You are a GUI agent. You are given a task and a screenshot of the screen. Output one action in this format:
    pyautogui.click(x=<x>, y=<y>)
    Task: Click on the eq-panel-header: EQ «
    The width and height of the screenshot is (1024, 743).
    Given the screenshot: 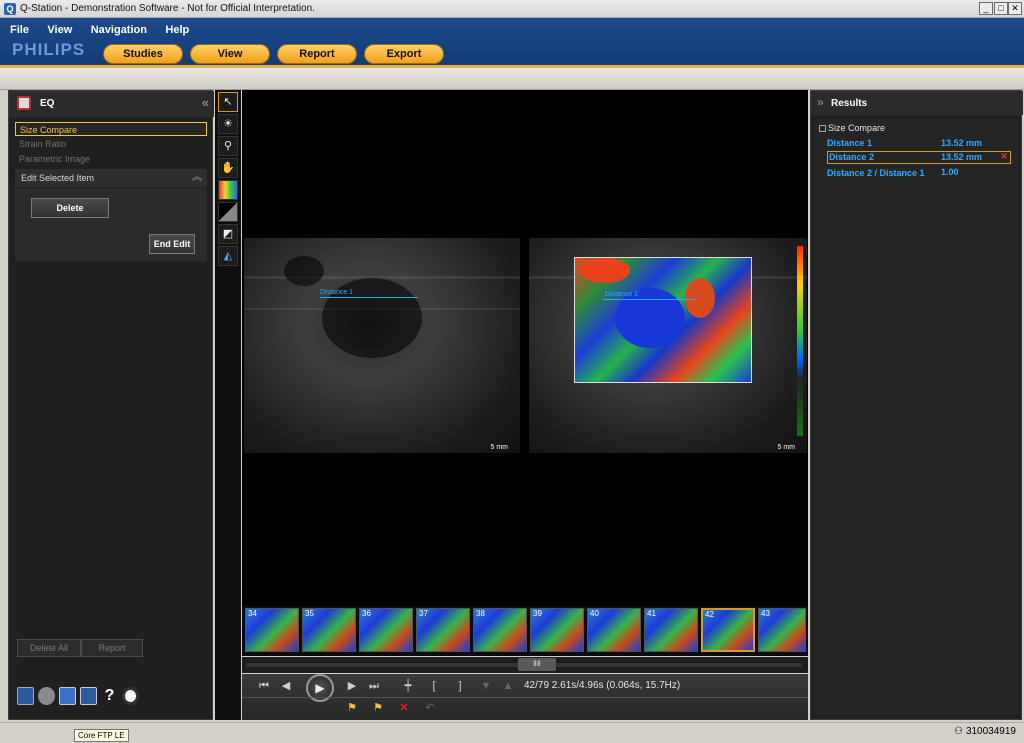 What is the action you would take?
    pyautogui.click(x=111, y=104)
    